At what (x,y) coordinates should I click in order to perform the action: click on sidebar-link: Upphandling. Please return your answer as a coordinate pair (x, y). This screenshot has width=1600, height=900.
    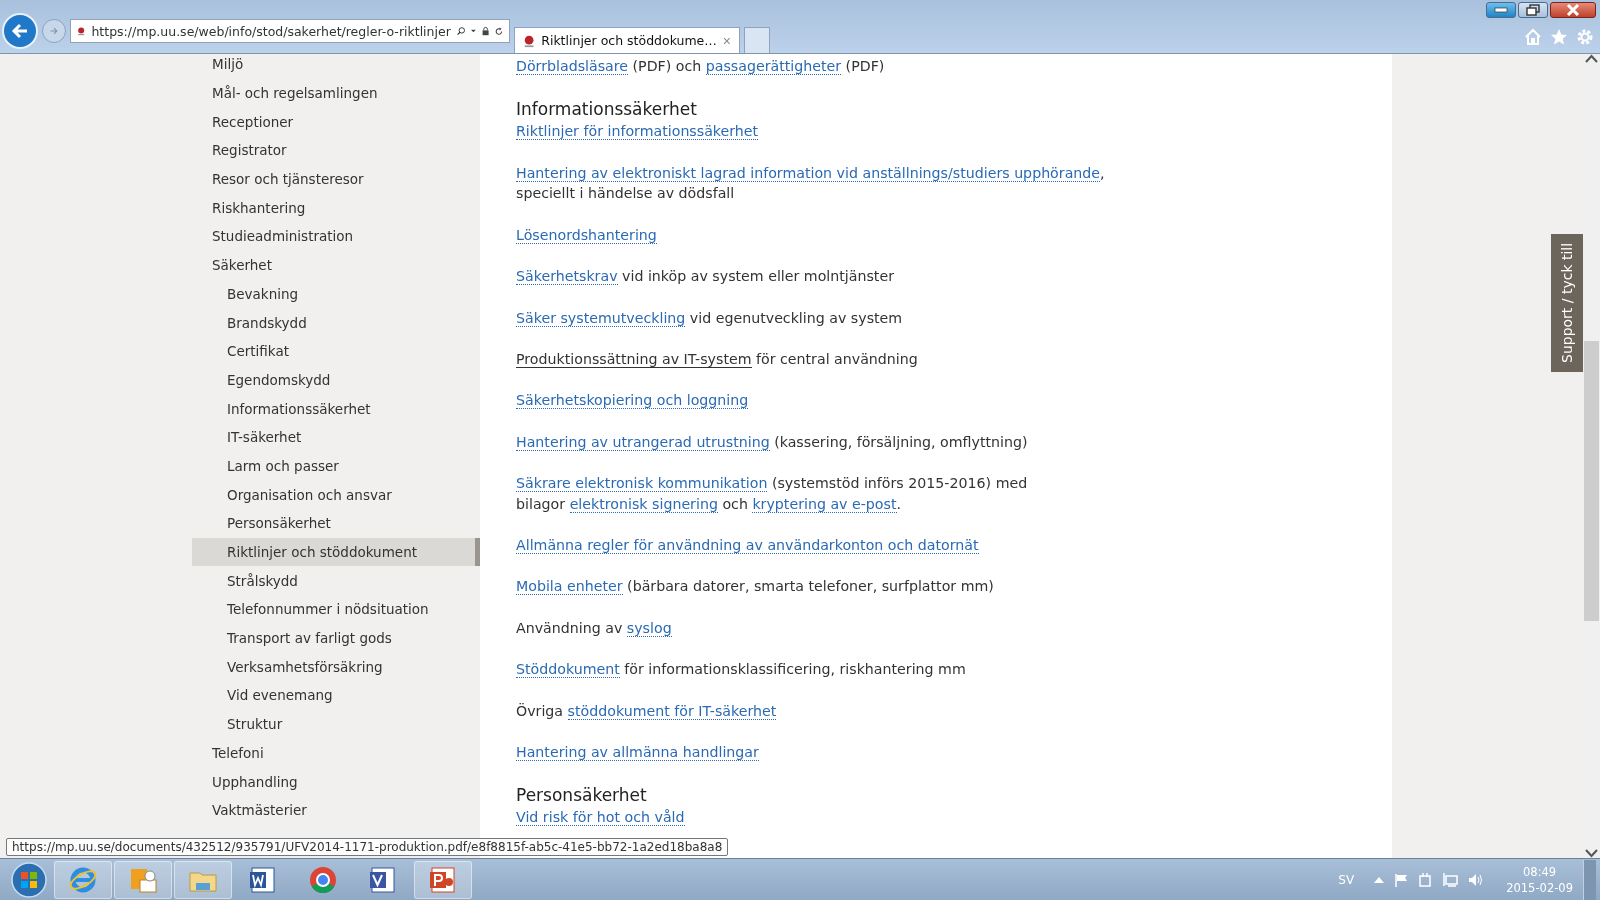
    Looking at the image, I should click on (336, 781).